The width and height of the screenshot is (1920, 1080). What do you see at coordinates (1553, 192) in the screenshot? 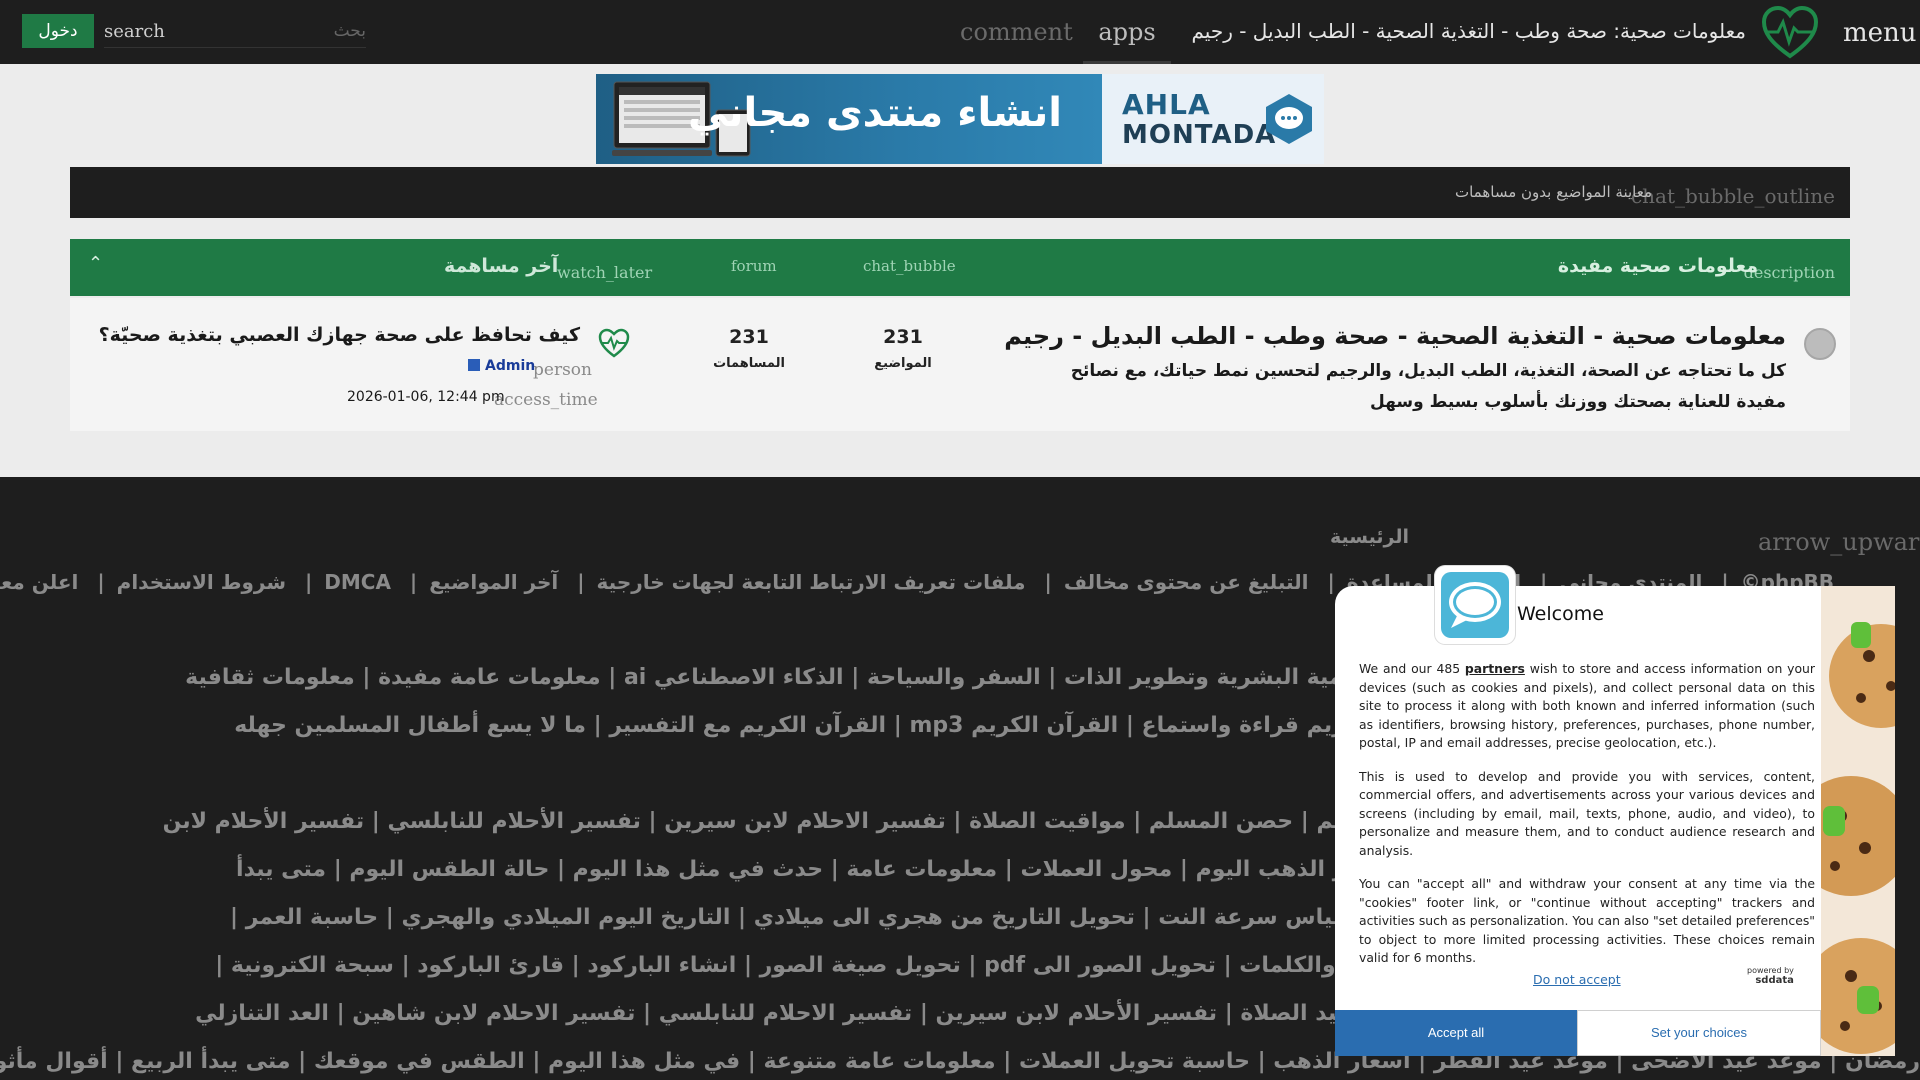
I see `unanswered-topics-link: معاينة المواضيع بدون مساهمات` at bounding box center [1553, 192].